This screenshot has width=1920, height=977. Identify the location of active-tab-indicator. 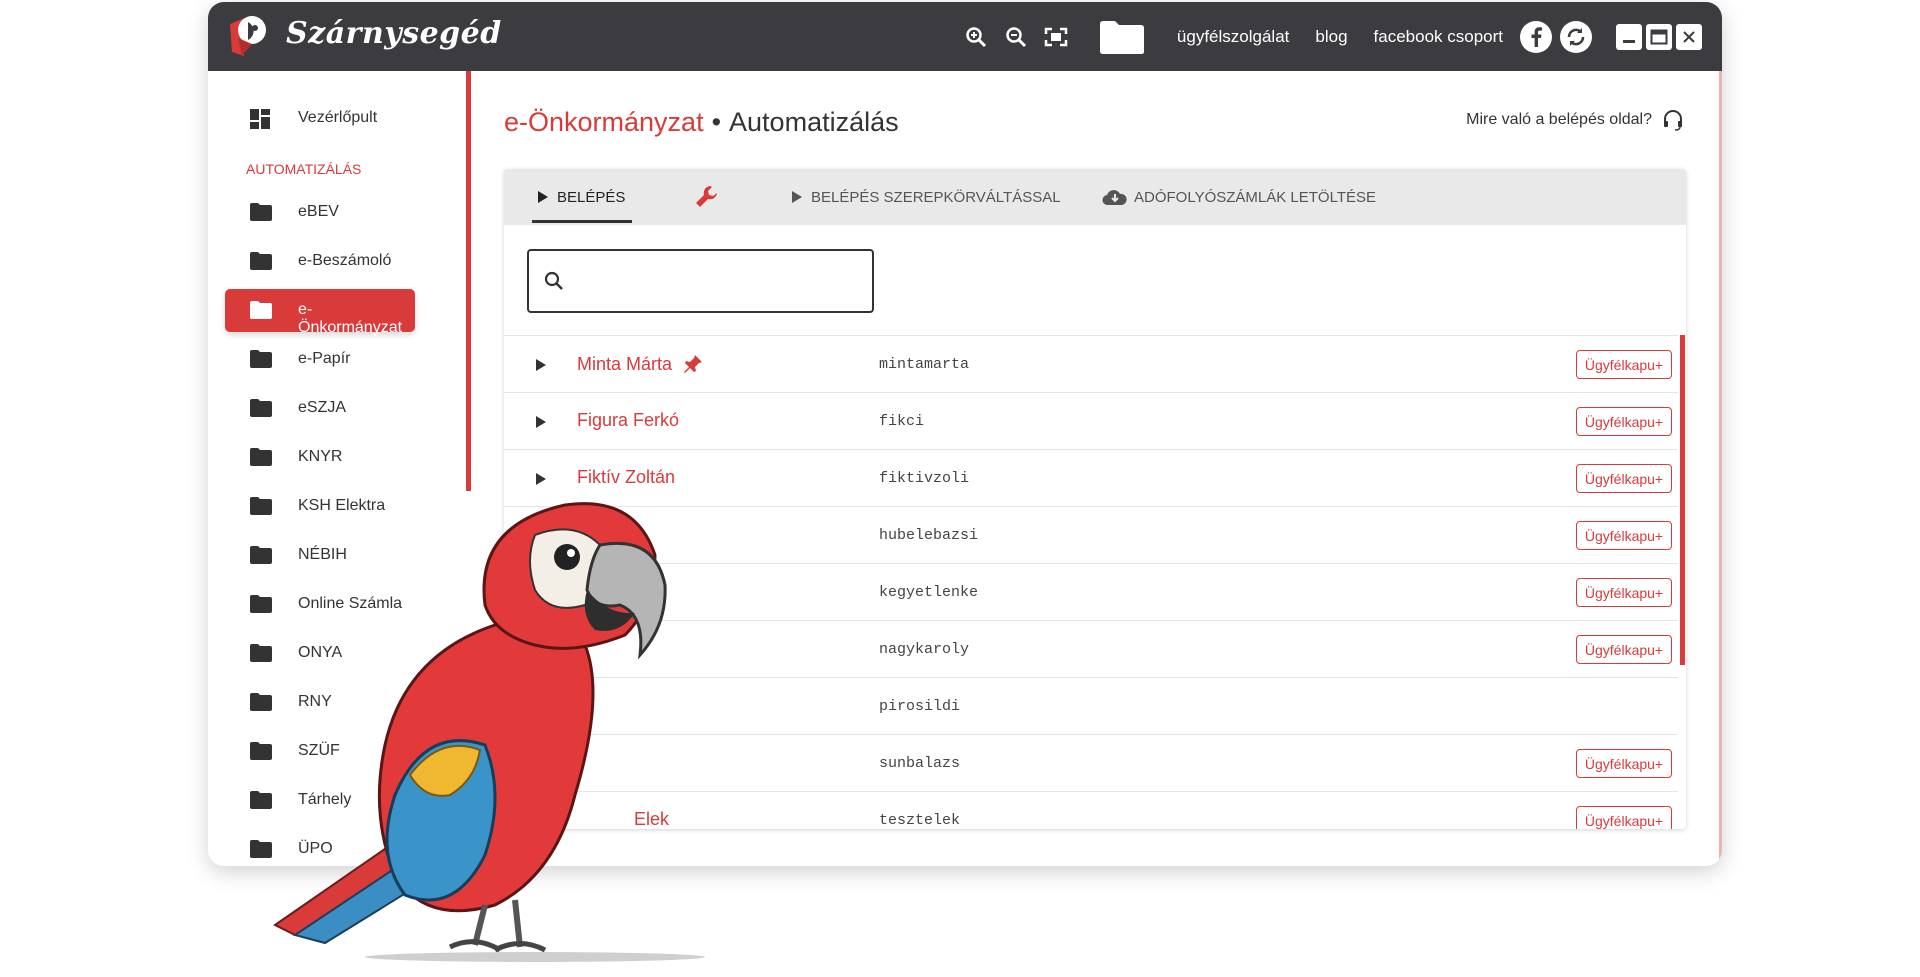
(582, 221).